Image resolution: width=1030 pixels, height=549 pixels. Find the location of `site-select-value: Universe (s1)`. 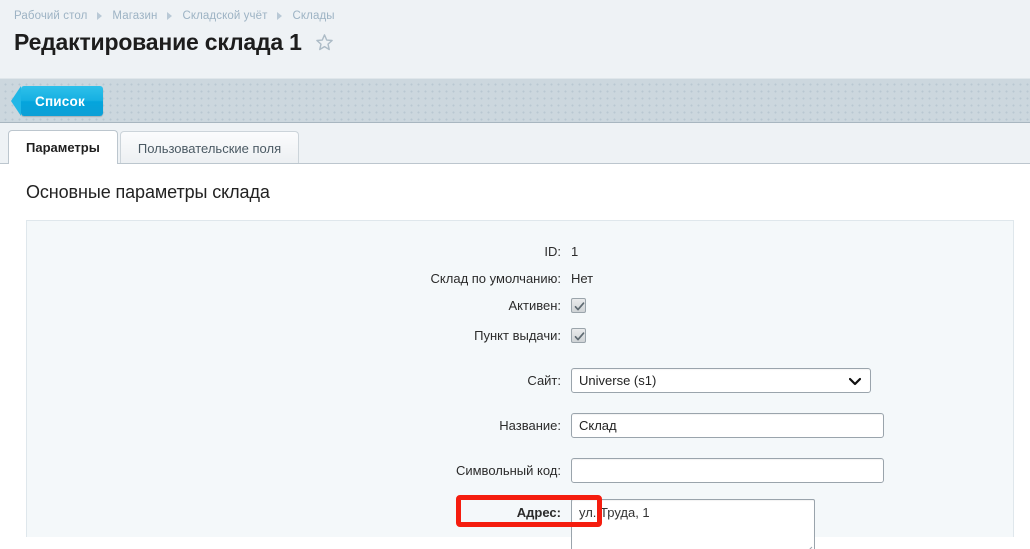

site-select-value: Universe (s1) is located at coordinates (618, 380).